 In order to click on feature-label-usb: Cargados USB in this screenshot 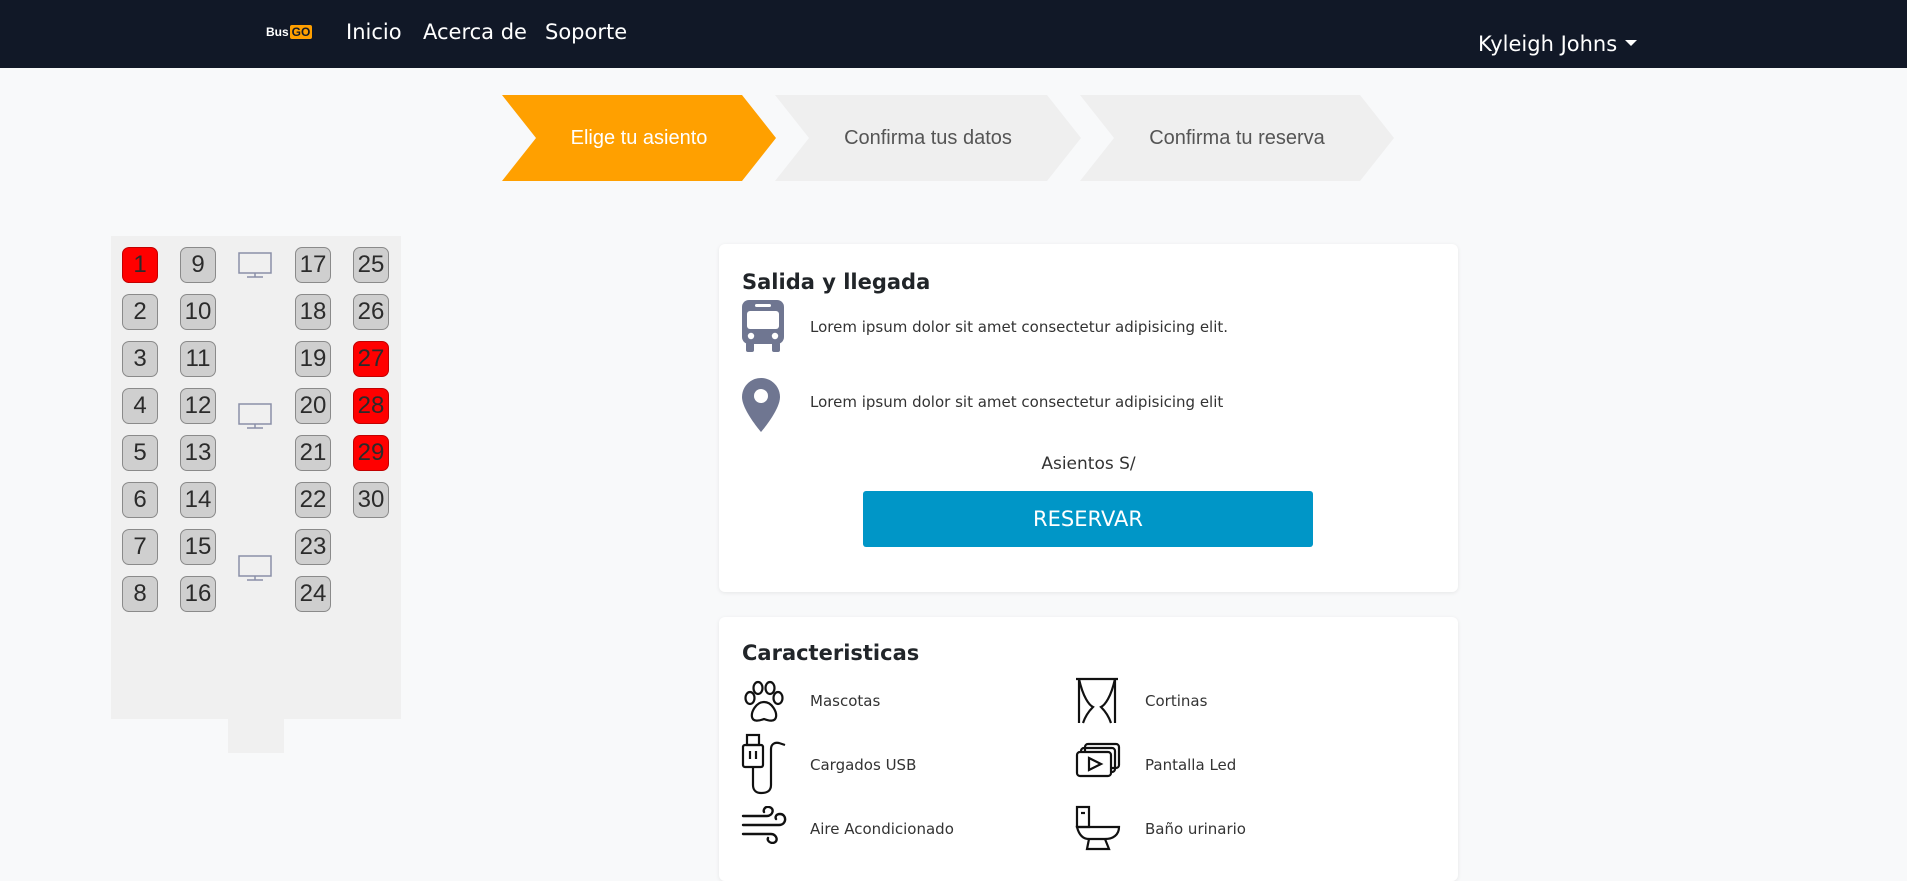, I will do `click(863, 765)`.